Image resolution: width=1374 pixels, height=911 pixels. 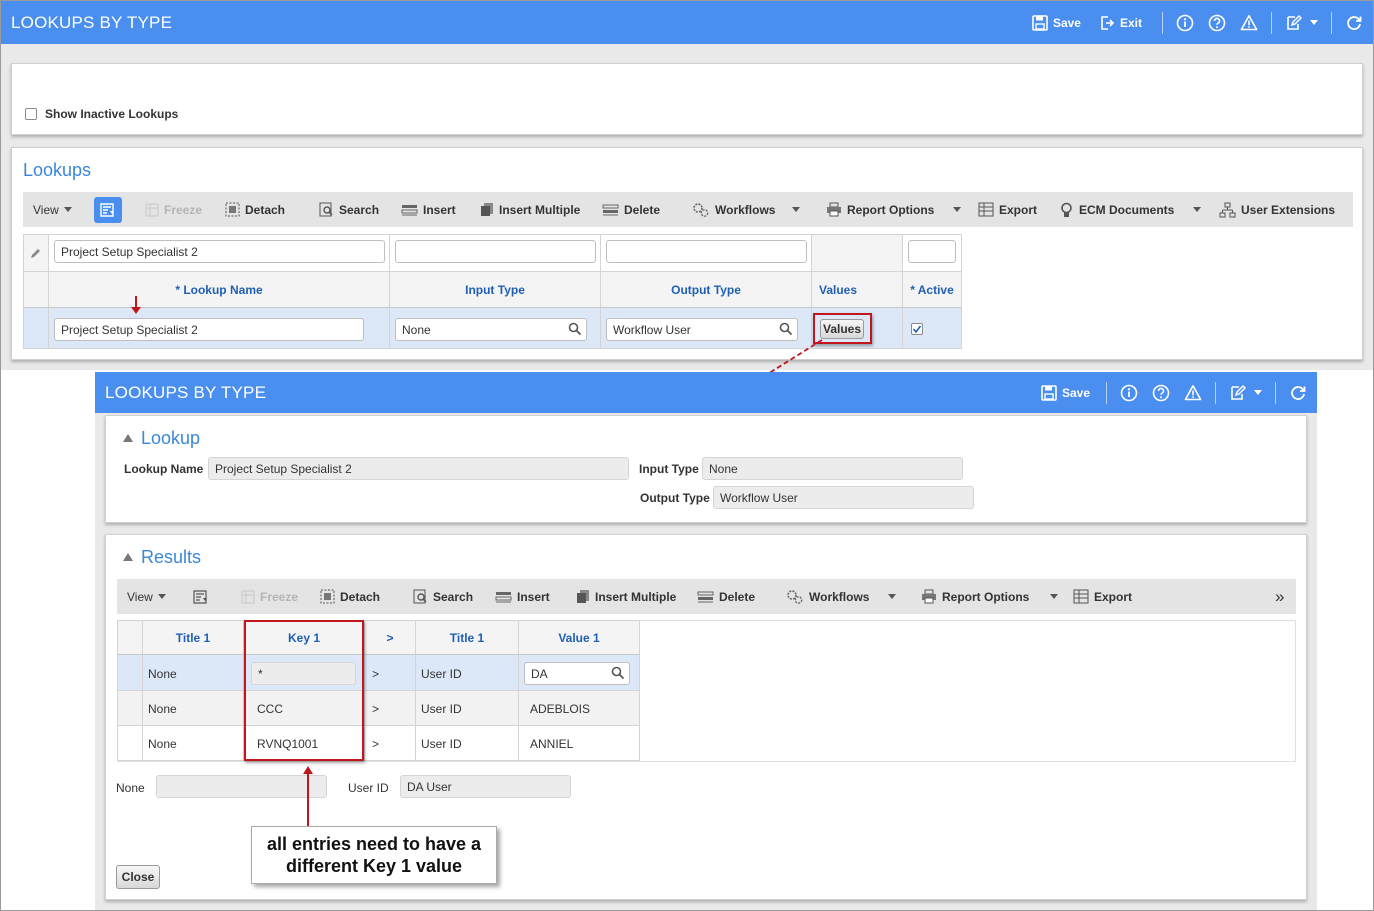 What do you see at coordinates (832, 468) in the screenshot?
I see `input-type-field: None` at bounding box center [832, 468].